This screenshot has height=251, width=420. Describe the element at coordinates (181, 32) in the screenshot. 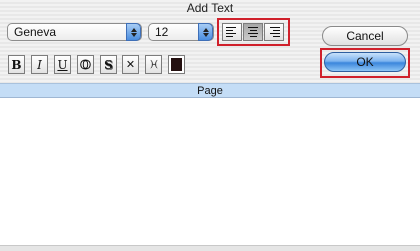

I see `size-popup: 12` at that location.